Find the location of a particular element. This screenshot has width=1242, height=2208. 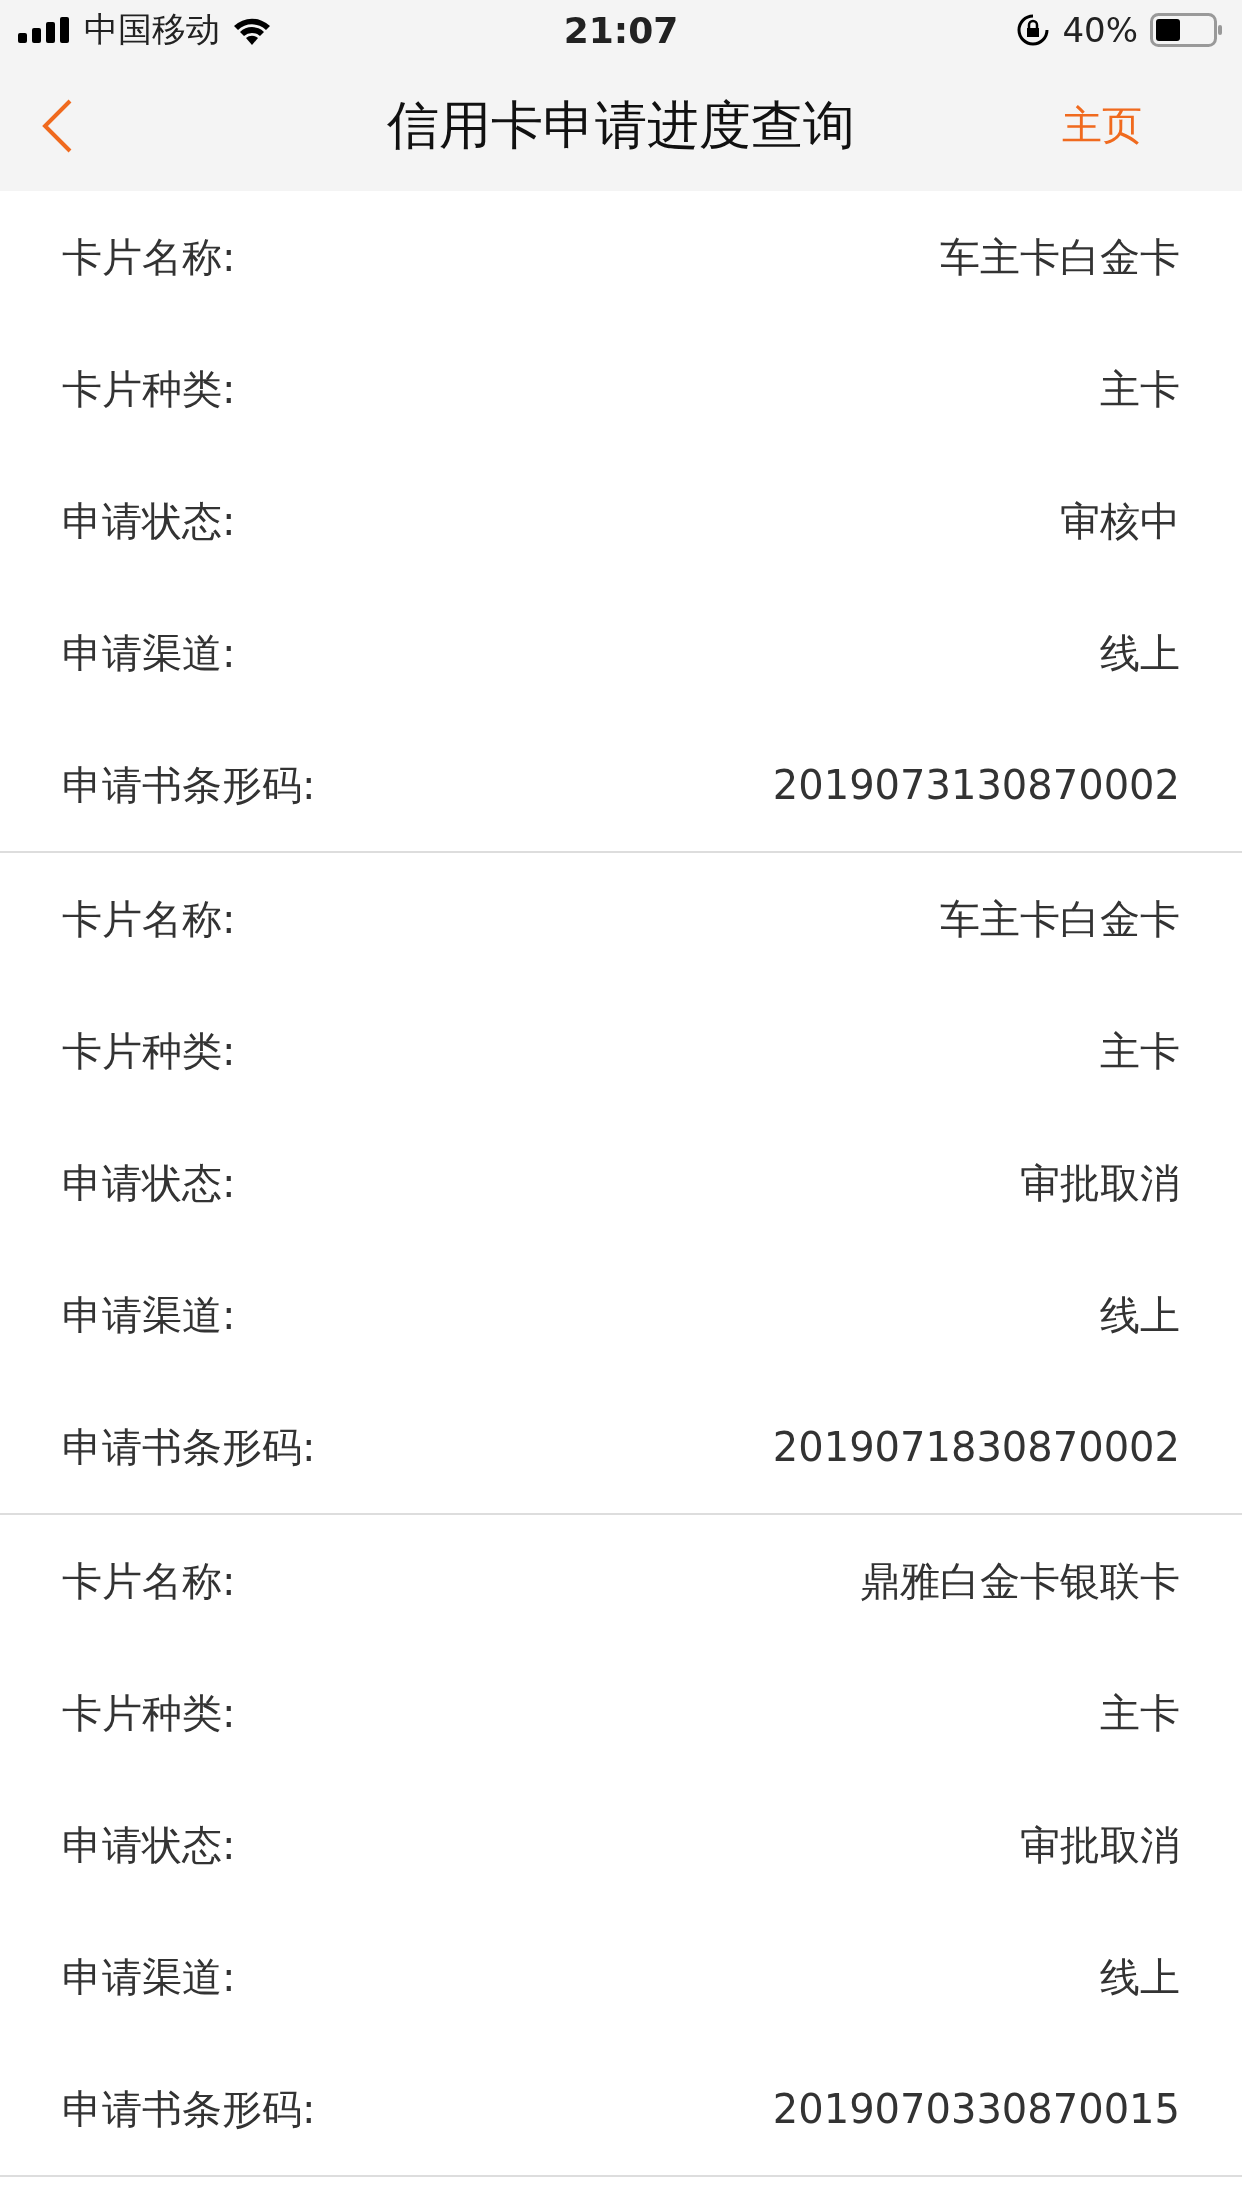

home-link: 主页 is located at coordinates (1132, 125).